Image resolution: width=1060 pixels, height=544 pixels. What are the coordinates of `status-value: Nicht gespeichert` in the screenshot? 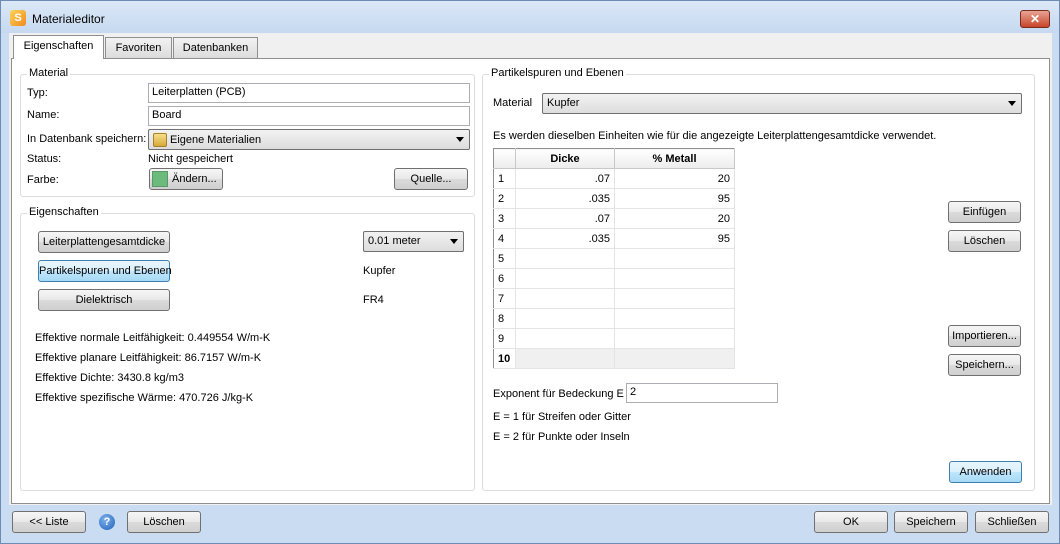 It's located at (190, 159).